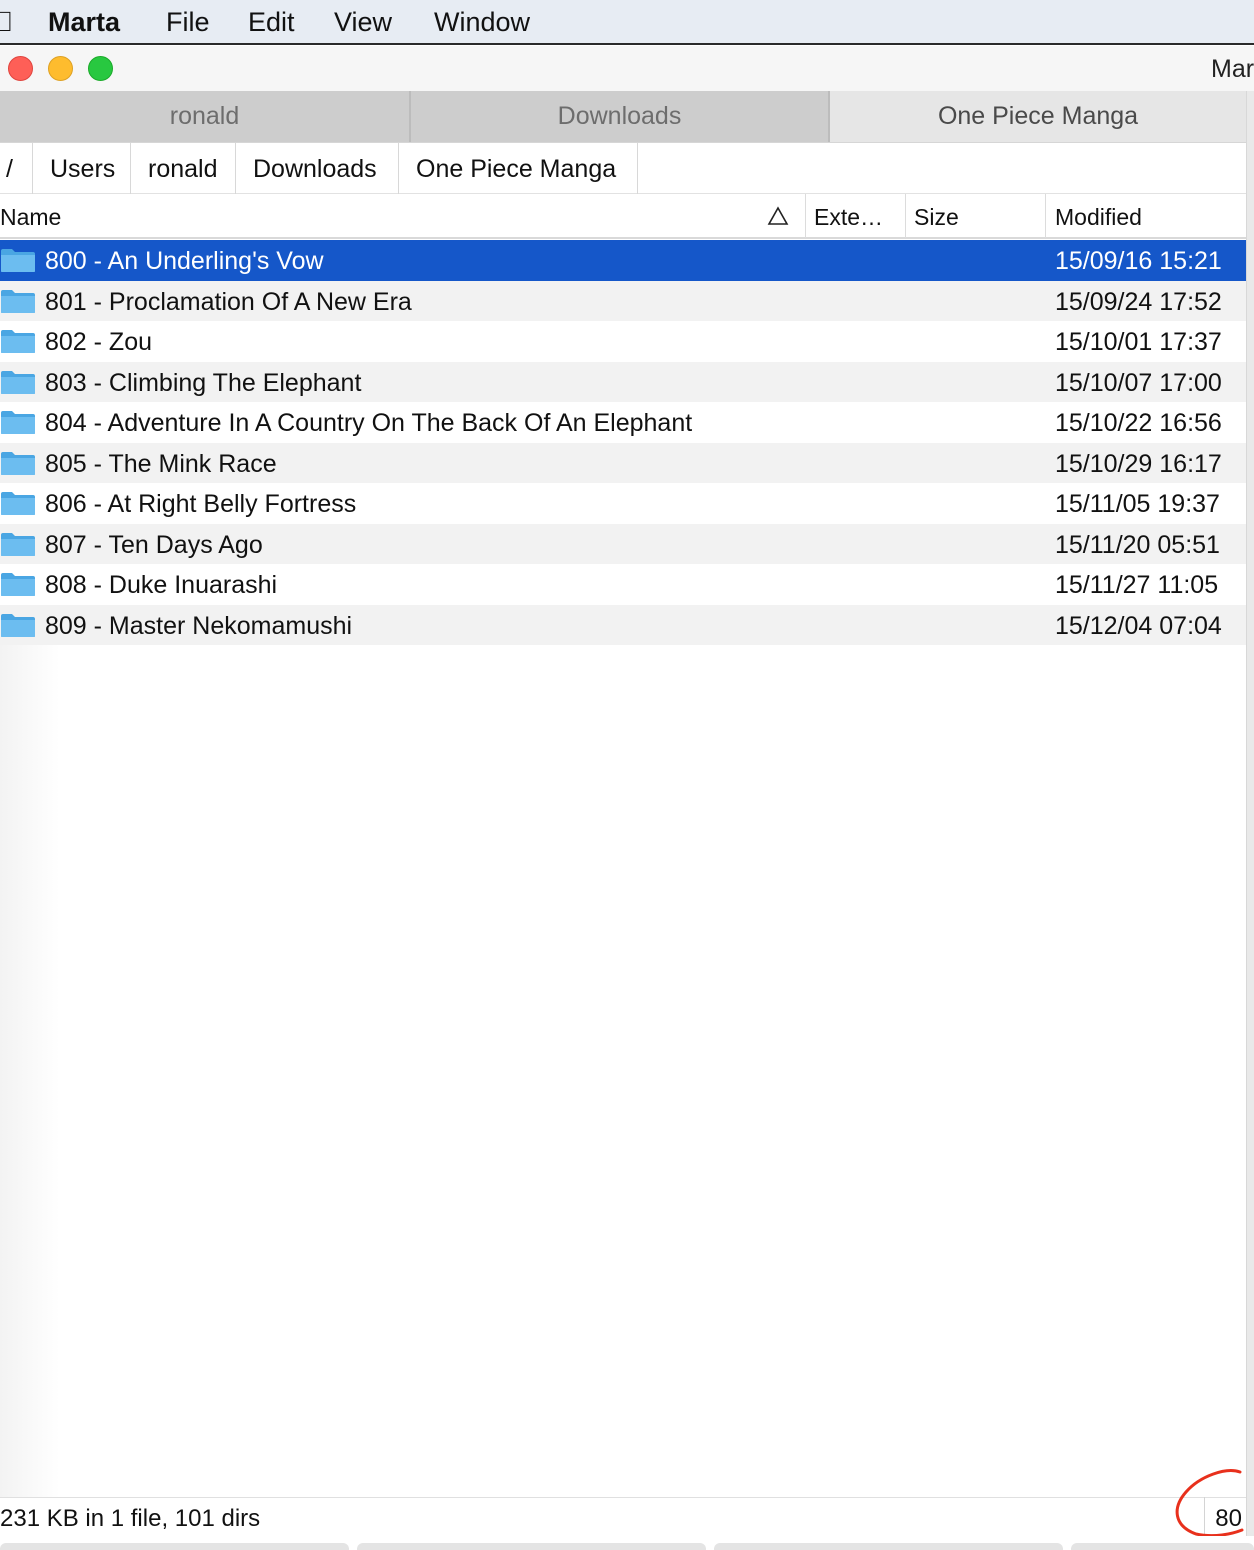 This screenshot has height=1550, width=1254. What do you see at coordinates (518, 169) in the screenshot?
I see `breadcrumb-one-piece-manga: One Piece Manga` at bounding box center [518, 169].